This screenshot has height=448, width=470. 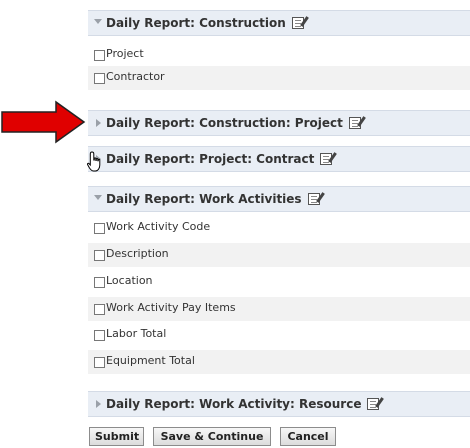 I want to click on section-title: Daily Report: Construction: Project, so click(x=224, y=123).